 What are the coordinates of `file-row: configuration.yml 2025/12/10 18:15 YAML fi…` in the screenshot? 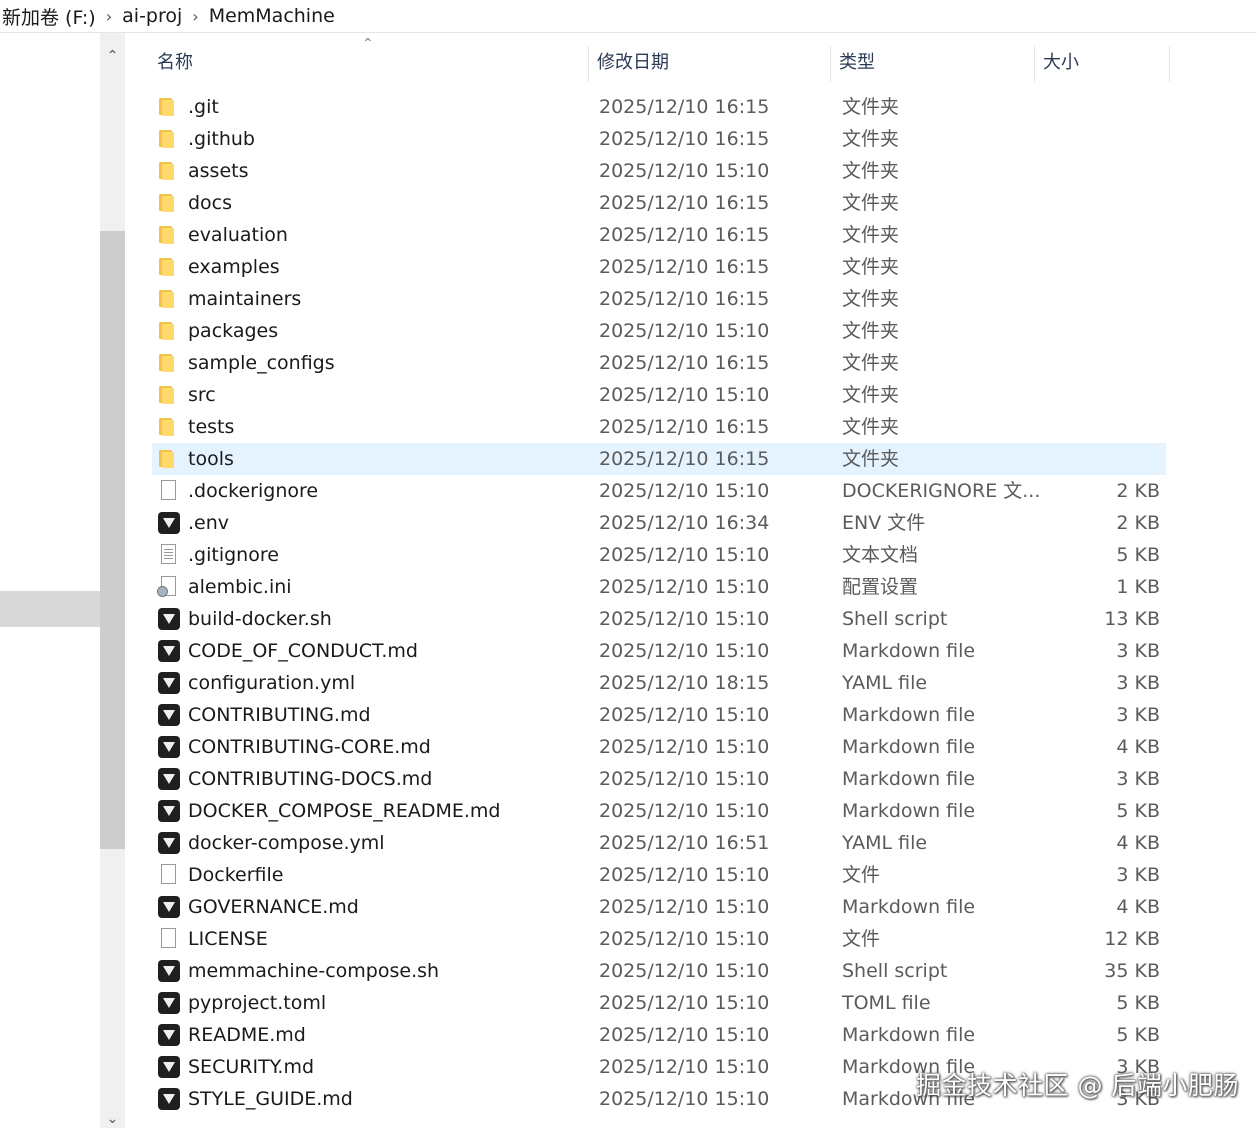 It's located at (659, 683).